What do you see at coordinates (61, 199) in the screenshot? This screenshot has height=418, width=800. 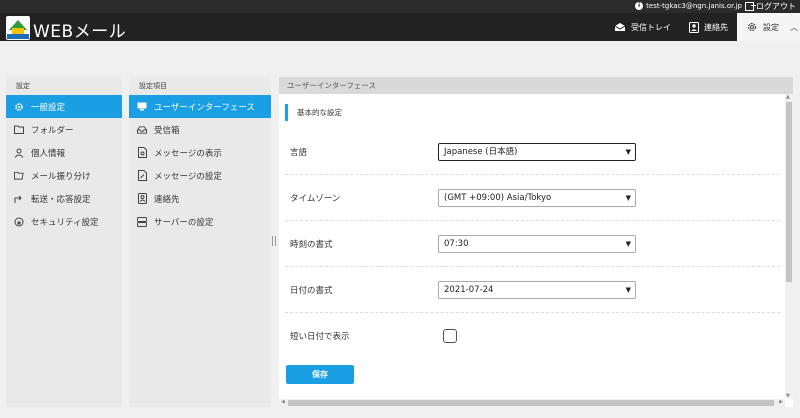 I see `settings-item-label: 転送・応答設定` at bounding box center [61, 199].